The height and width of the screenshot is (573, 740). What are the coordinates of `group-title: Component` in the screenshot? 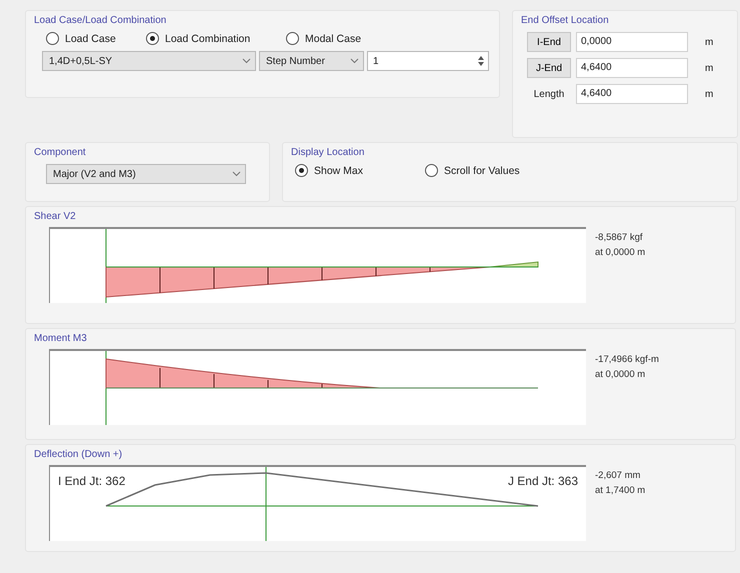 It's located at (60, 152).